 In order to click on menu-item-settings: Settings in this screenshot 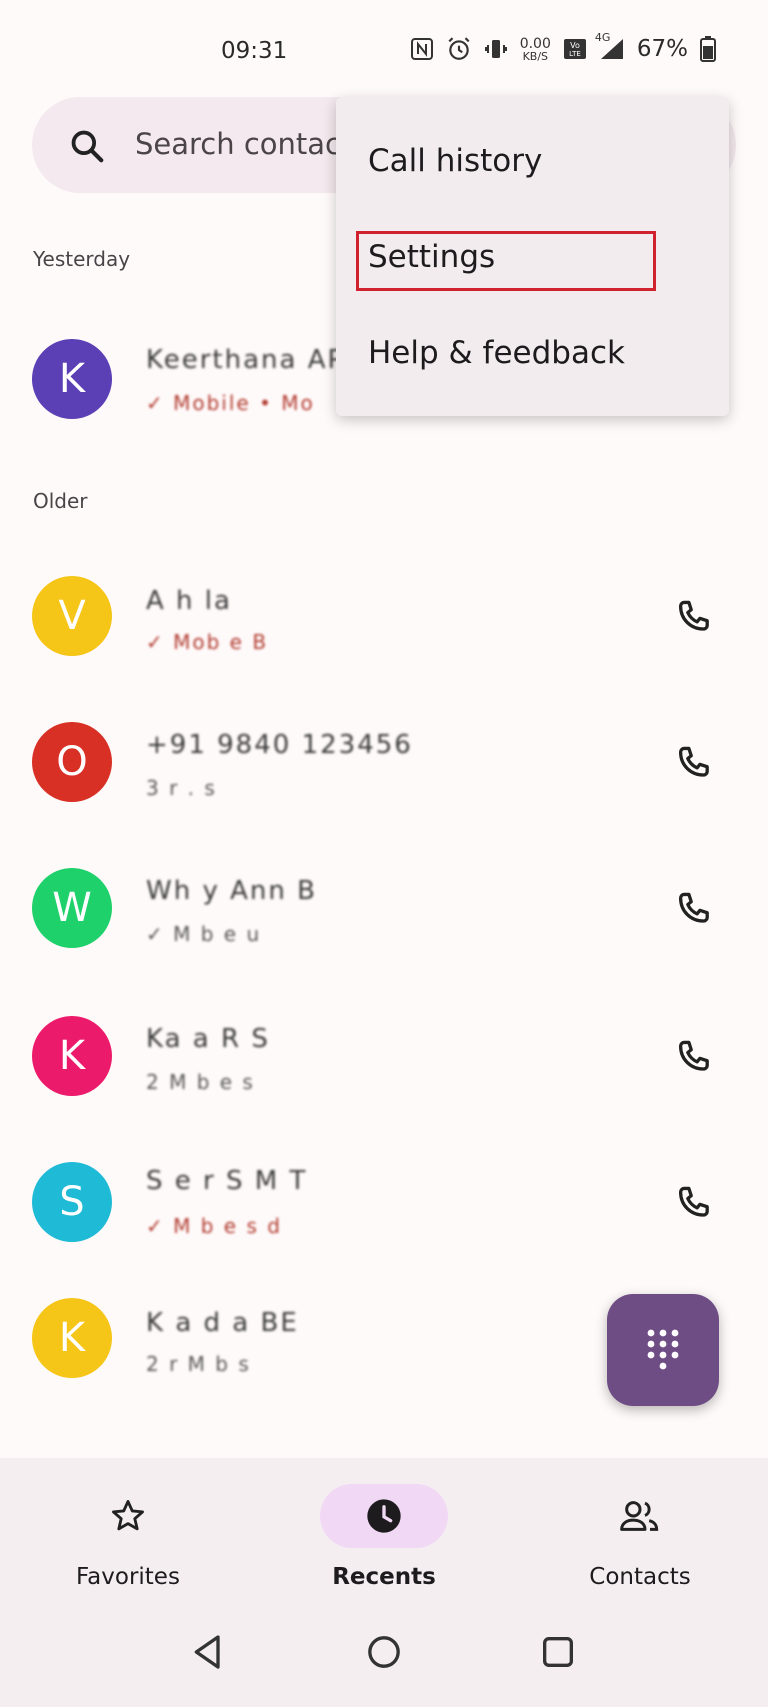, I will do `click(431, 257)`.